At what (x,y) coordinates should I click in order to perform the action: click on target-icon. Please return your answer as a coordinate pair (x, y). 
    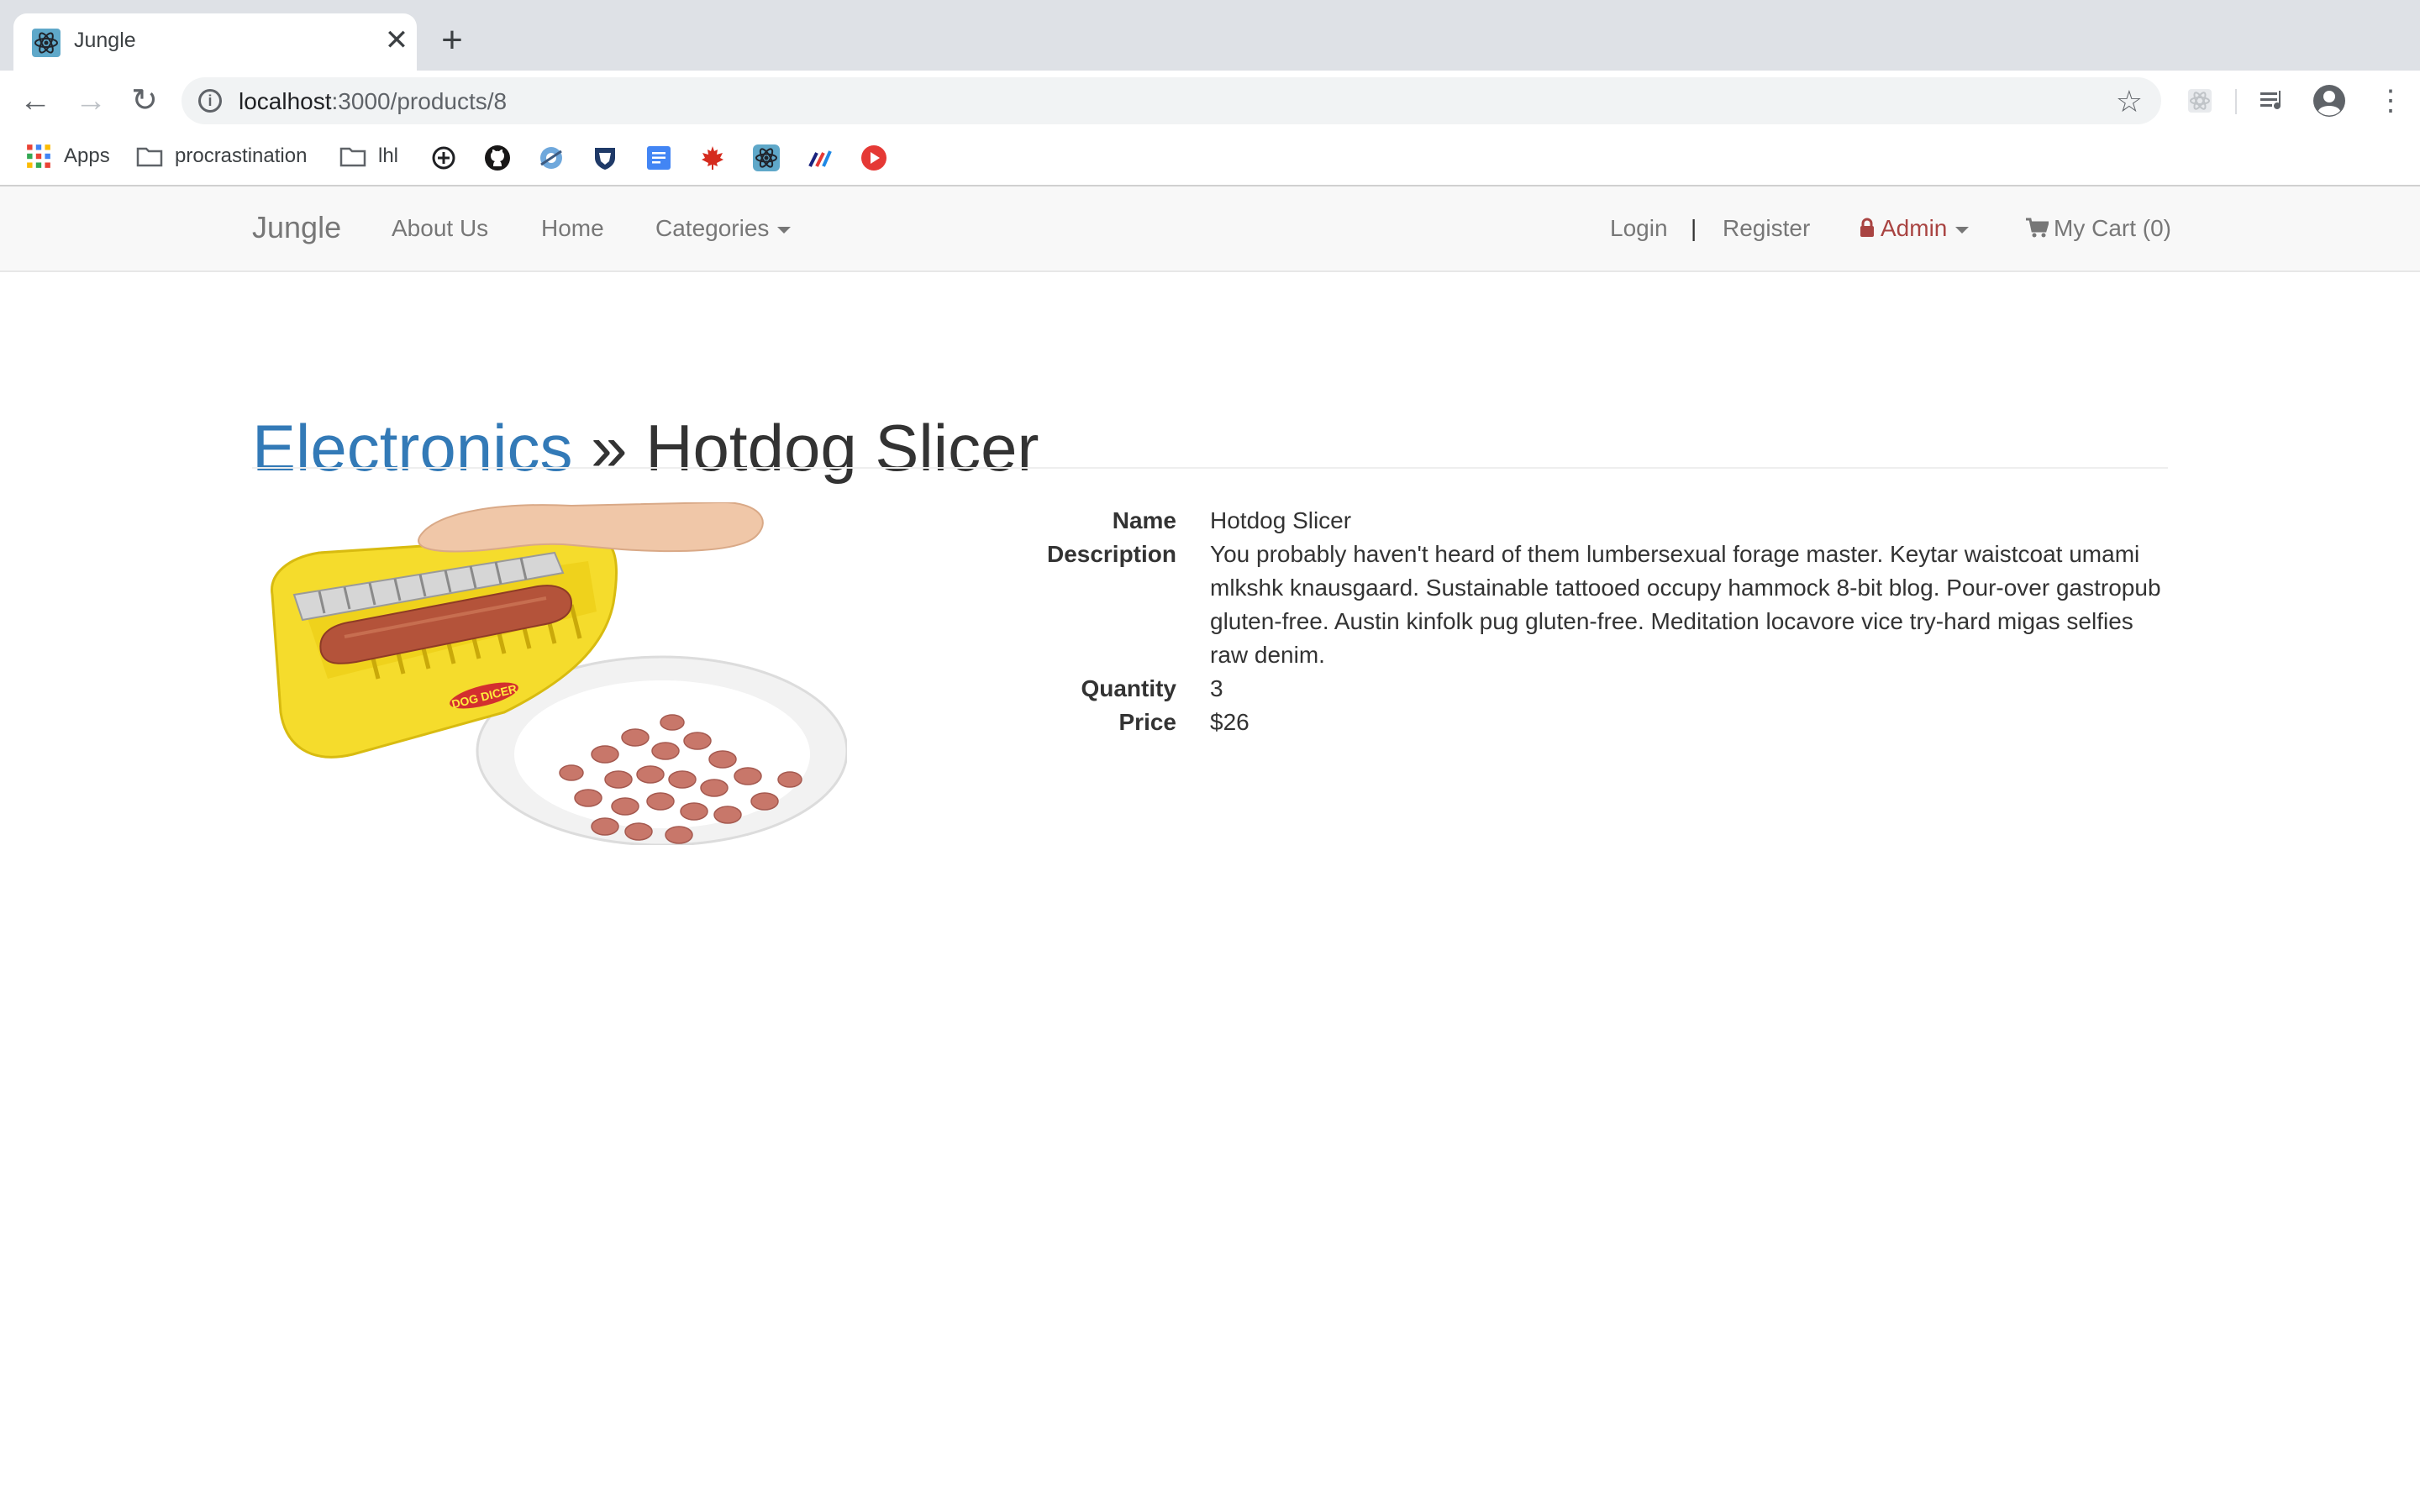
    Looking at the image, I should click on (443, 157).